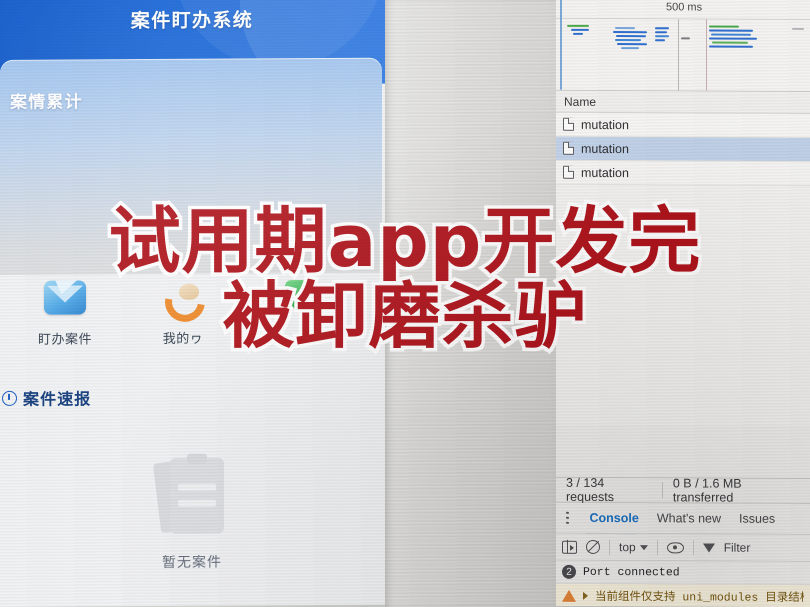  I want to click on case-bulletin-section-header: 案件速报, so click(46, 397).